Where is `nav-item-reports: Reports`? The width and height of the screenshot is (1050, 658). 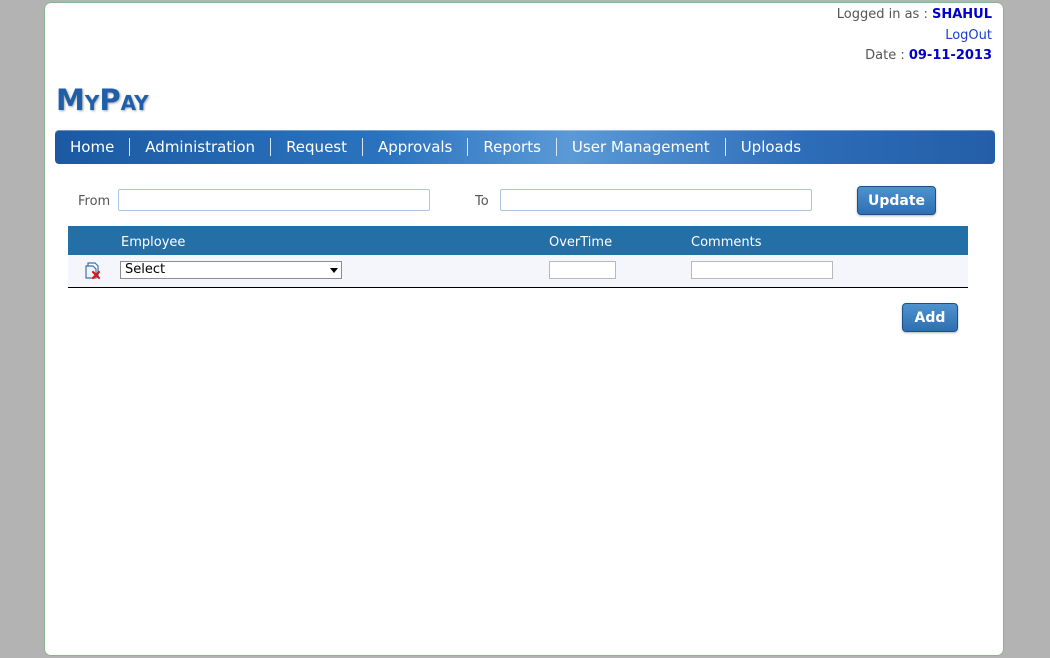
nav-item-reports: Reports is located at coordinates (511, 147).